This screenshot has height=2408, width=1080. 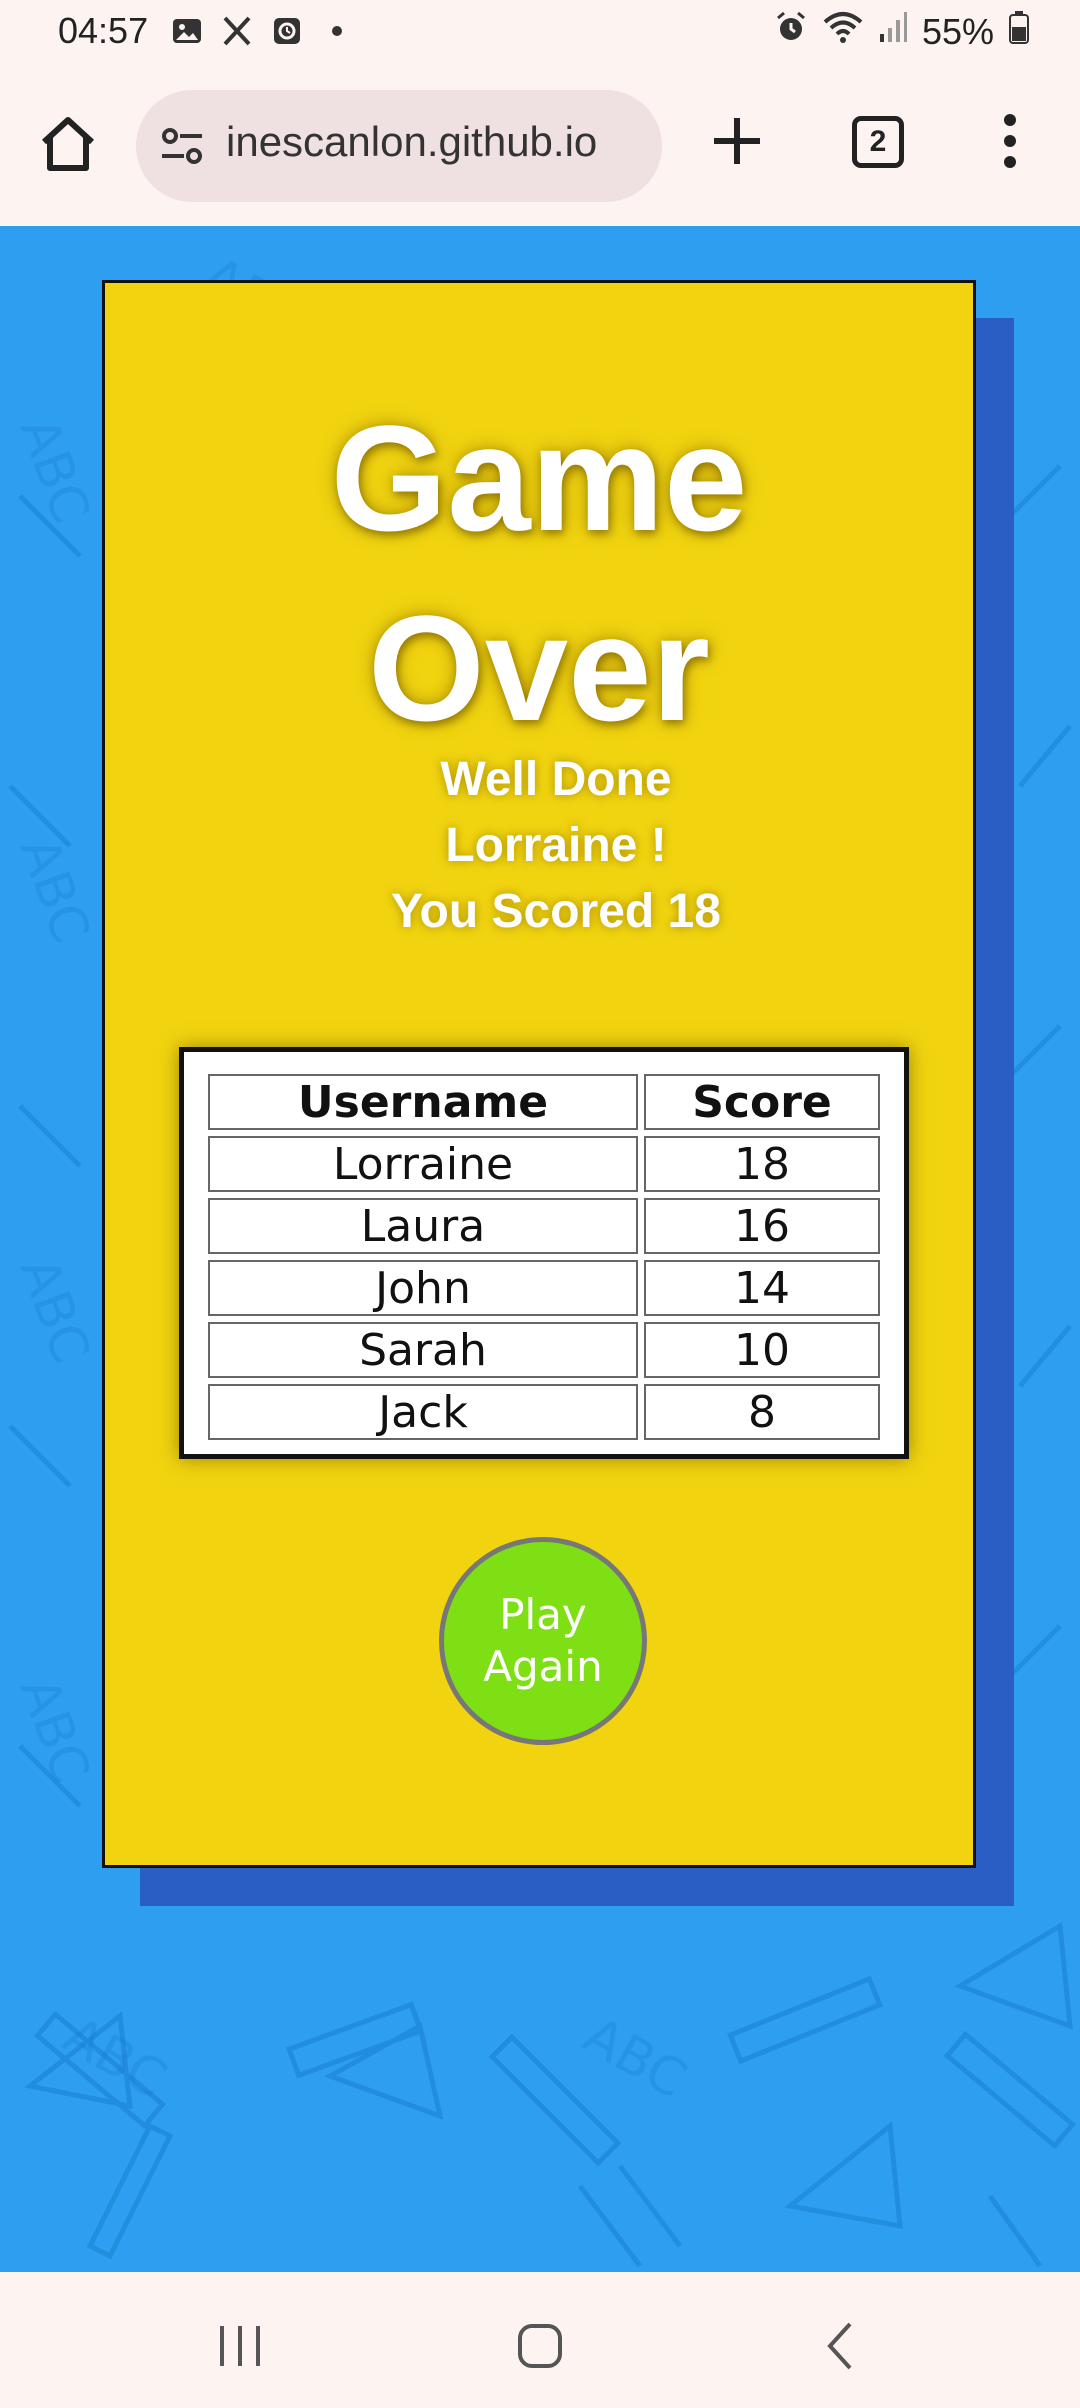 What do you see at coordinates (423, 1102) in the screenshot?
I see `header-username: Username` at bounding box center [423, 1102].